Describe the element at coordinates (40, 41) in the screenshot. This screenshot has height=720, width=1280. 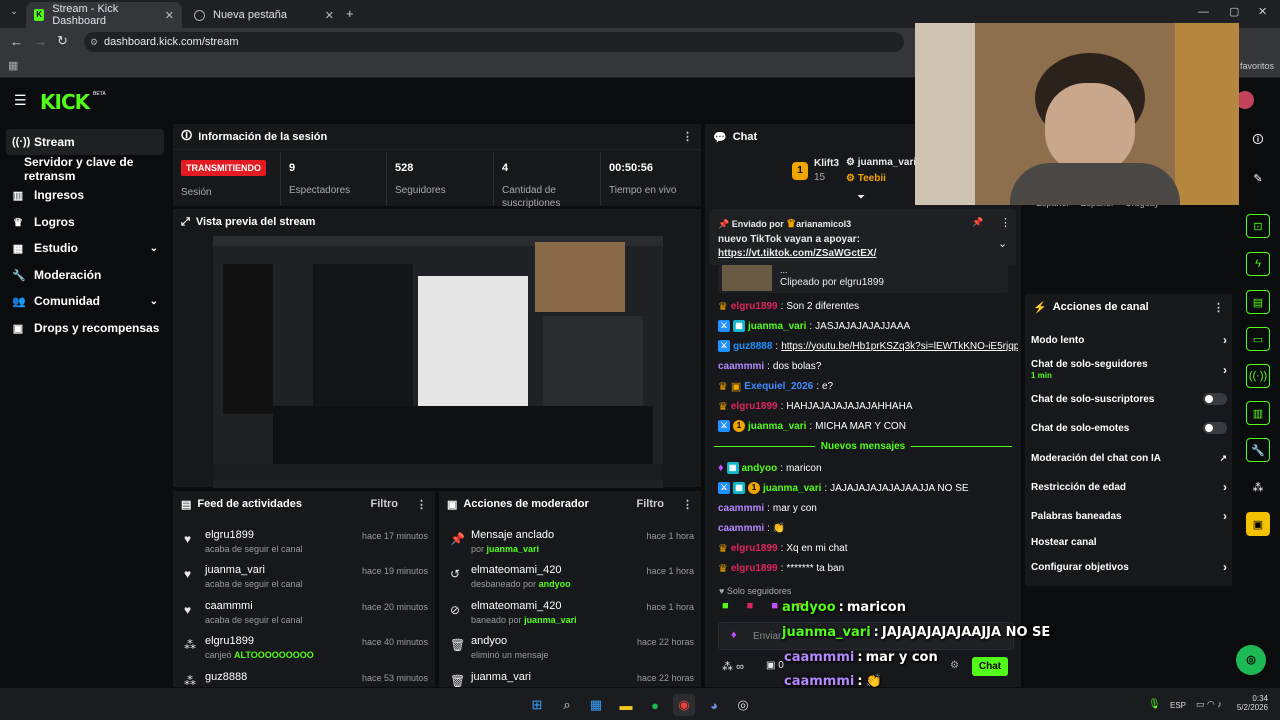
I see `forward-icon: →` at that location.